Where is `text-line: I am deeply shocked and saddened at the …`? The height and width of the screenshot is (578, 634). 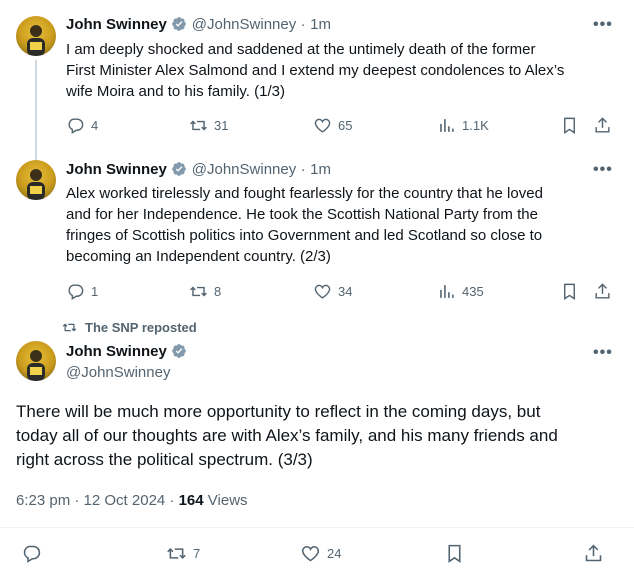
text-line: I am deeply shocked and saddened at the … is located at coordinates (301, 49).